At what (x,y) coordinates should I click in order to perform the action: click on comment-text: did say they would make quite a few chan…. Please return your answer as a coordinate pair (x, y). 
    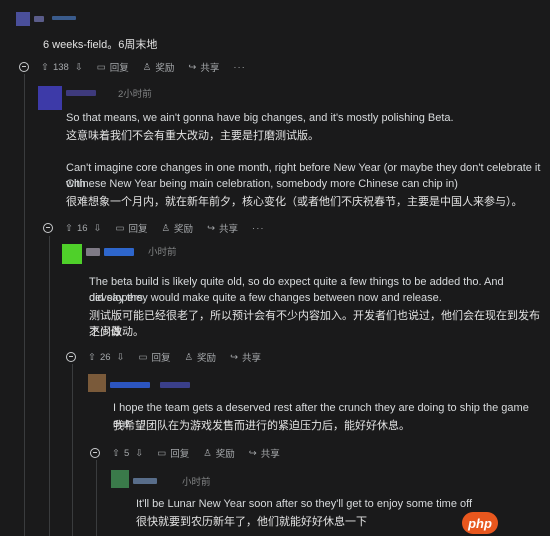
    Looking at the image, I should click on (265, 298).